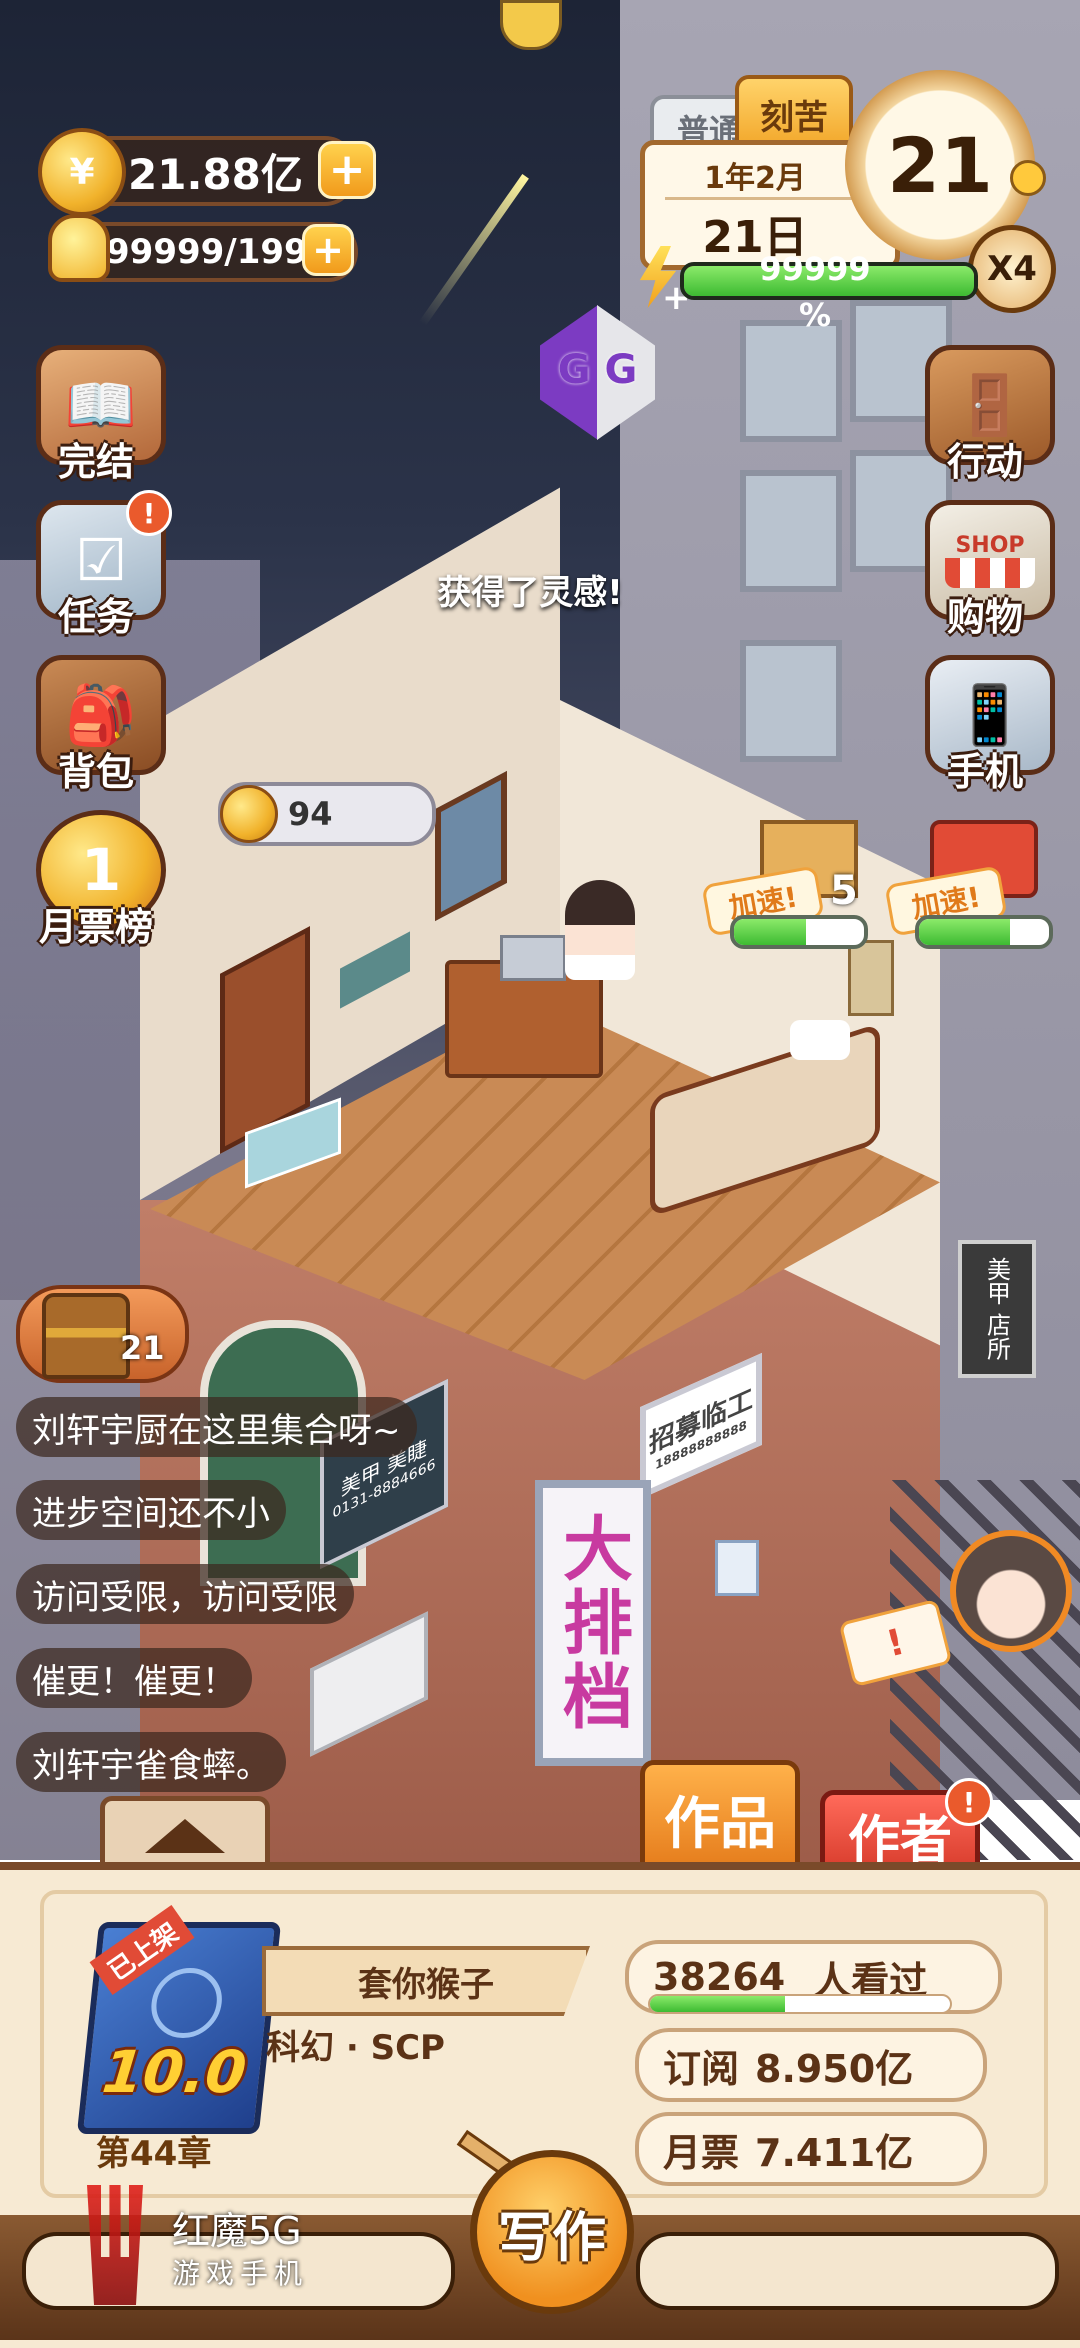  I want to click on wall-poster, so click(871, 978).